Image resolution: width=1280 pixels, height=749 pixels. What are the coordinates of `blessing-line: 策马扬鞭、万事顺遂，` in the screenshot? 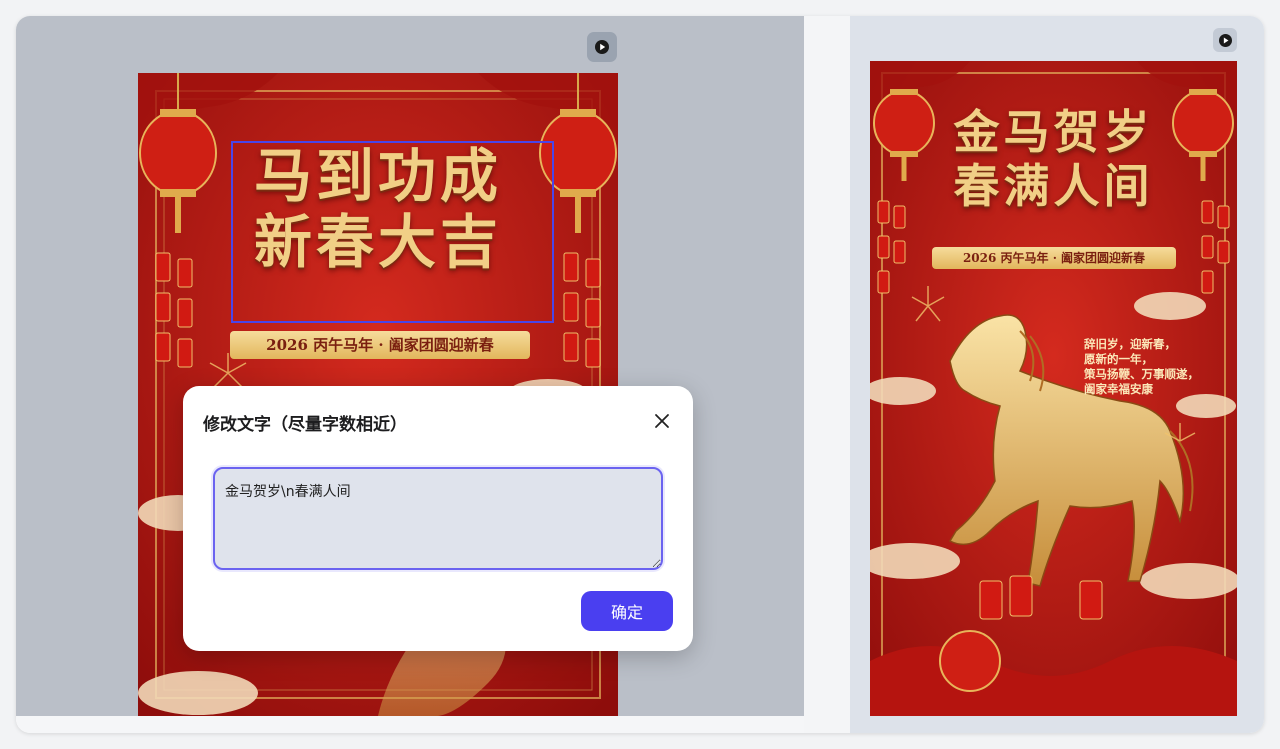 It's located at (1141, 374).